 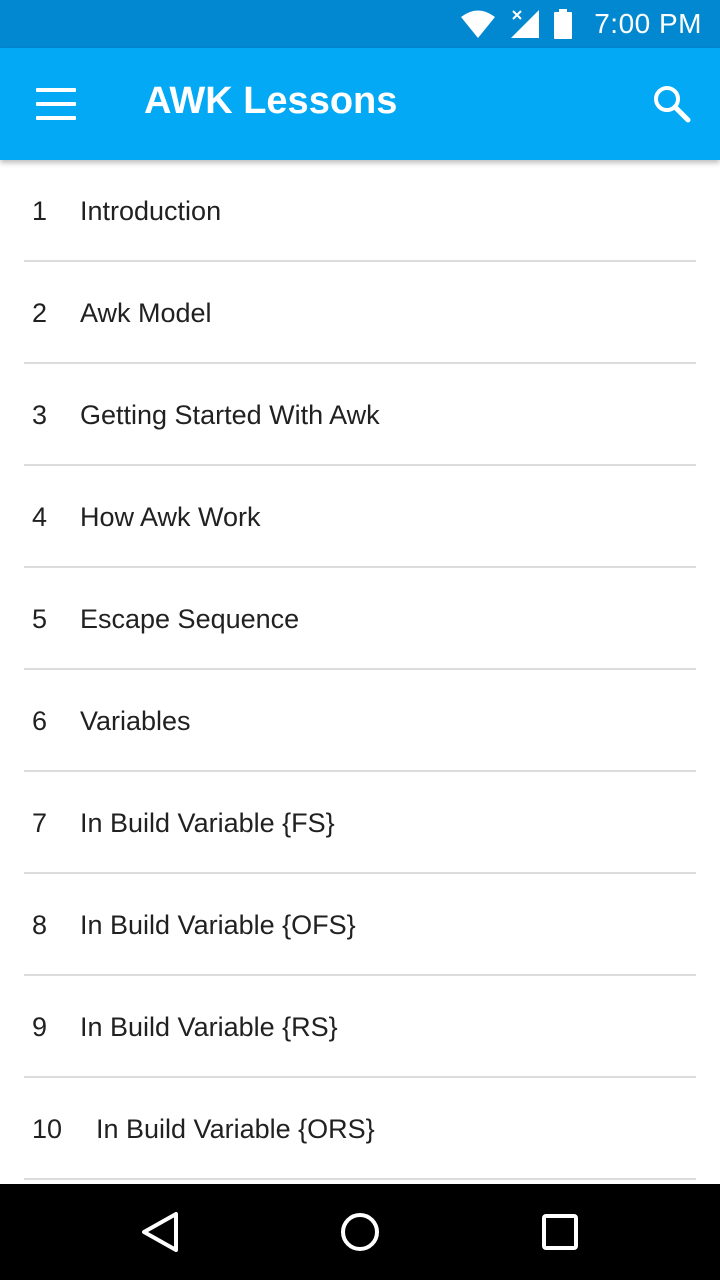 I want to click on lesson-title: In Build Variable {FS}, so click(x=207, y=823).